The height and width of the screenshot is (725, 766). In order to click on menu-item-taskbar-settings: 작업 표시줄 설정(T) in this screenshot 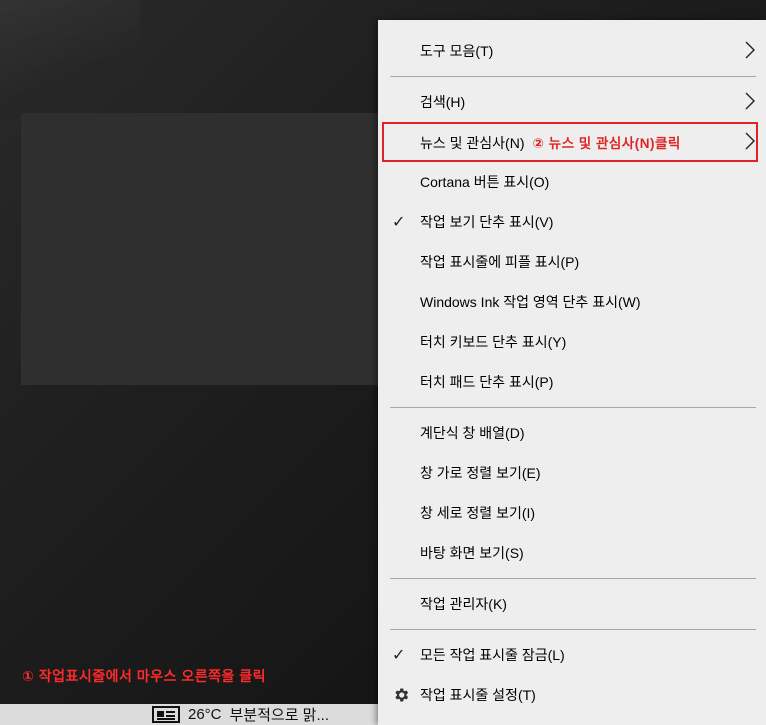, I will do `click(572, 695)`.